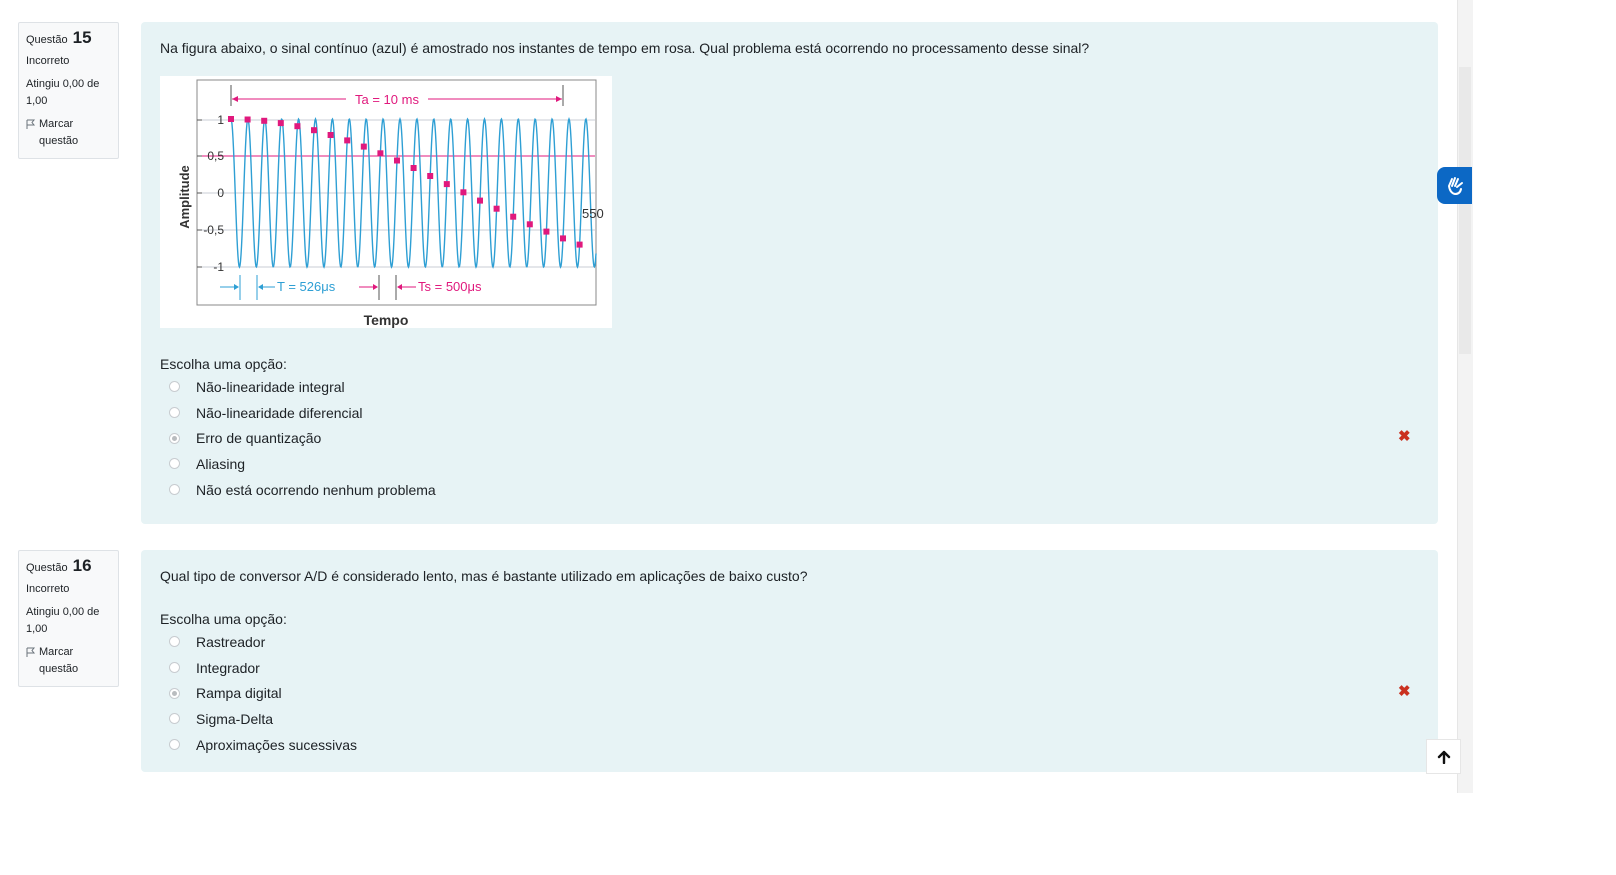 This screenshot has width=1616, height=875. What do you see at coordinates (228, 667) in the screenshot?
I see `answer-option-label: Integrador` at bounding box center [228, 667].